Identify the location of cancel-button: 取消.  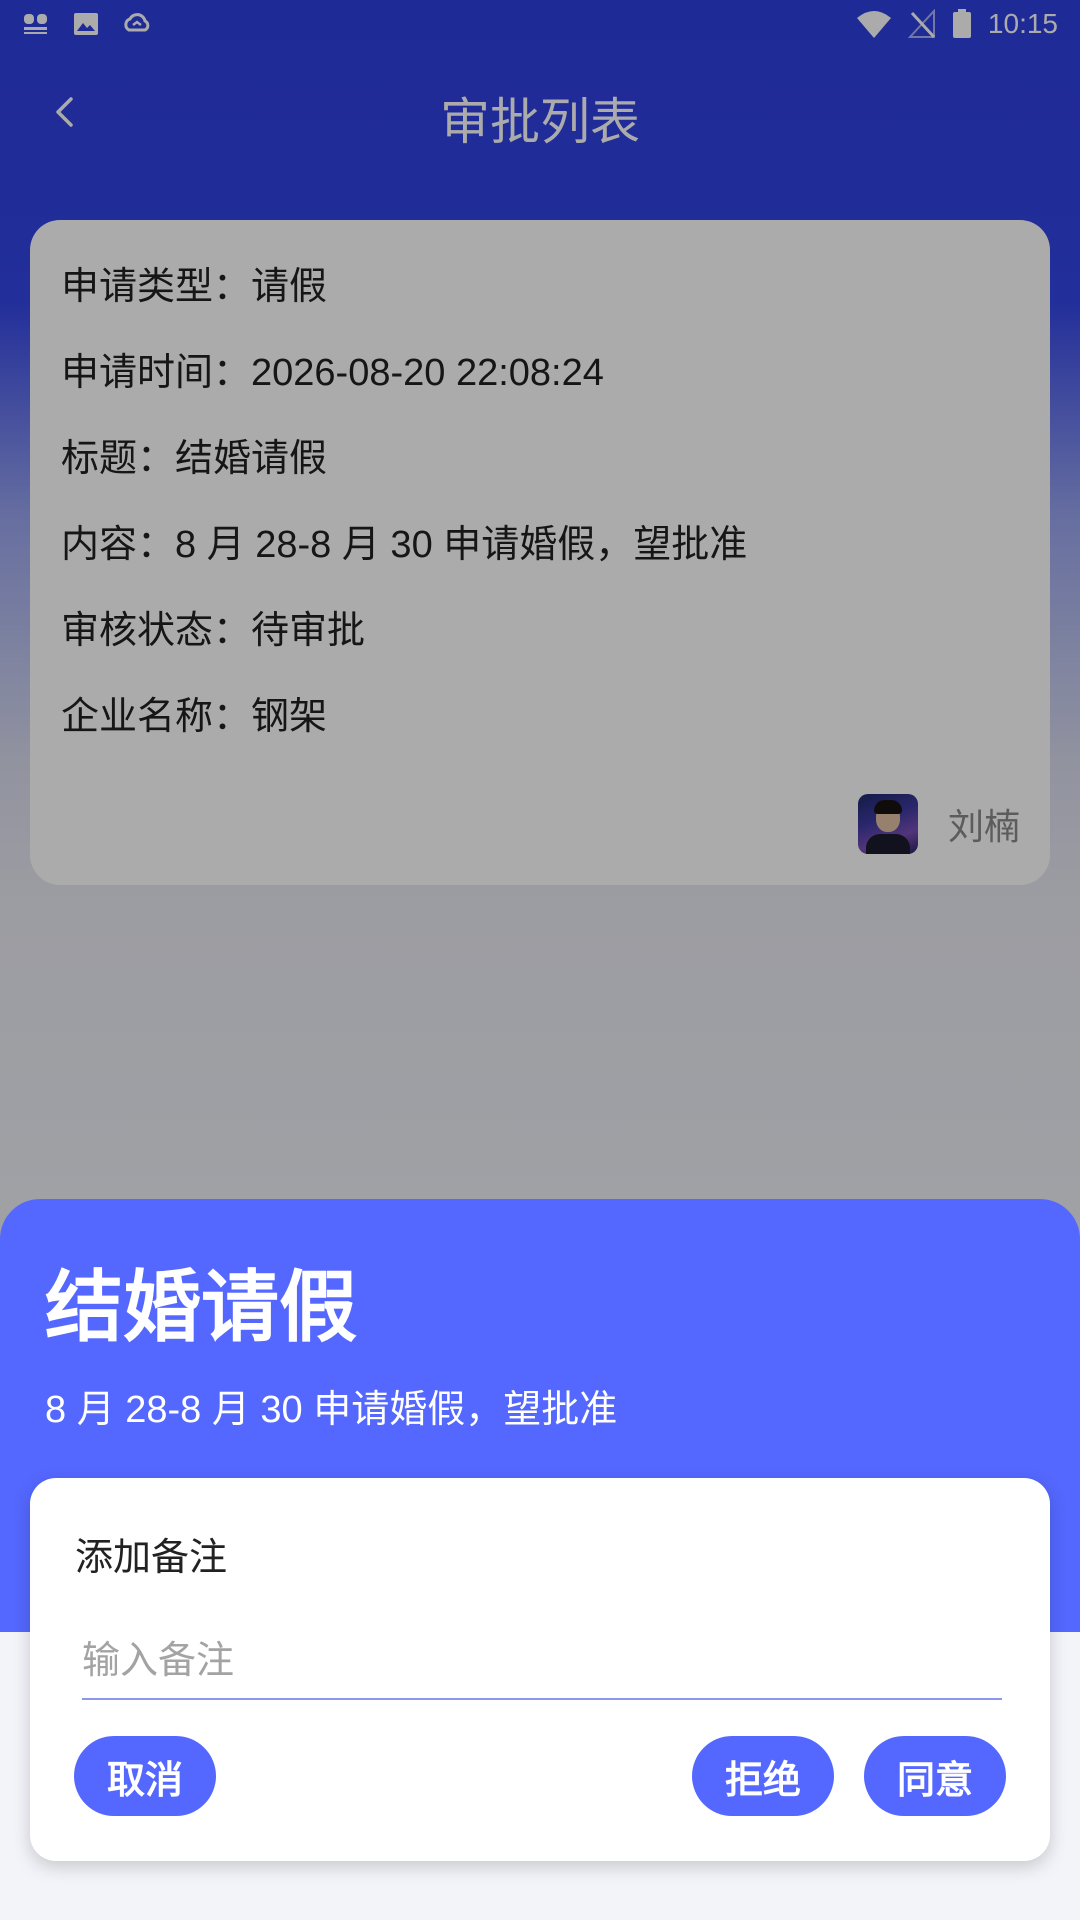
(145, 1776).